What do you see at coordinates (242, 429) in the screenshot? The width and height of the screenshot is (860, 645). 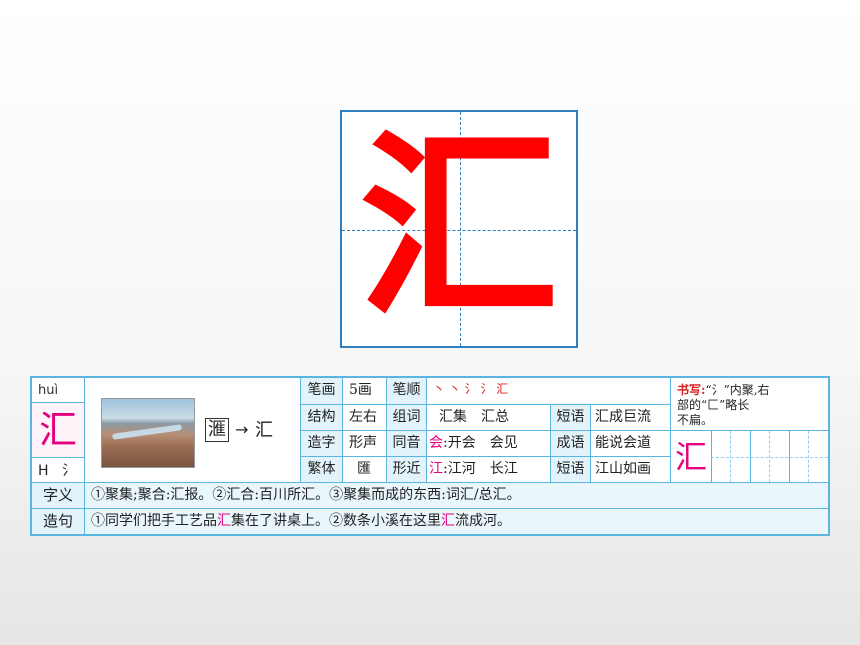 I see `arrow: →` at bounding box center [242, 429].